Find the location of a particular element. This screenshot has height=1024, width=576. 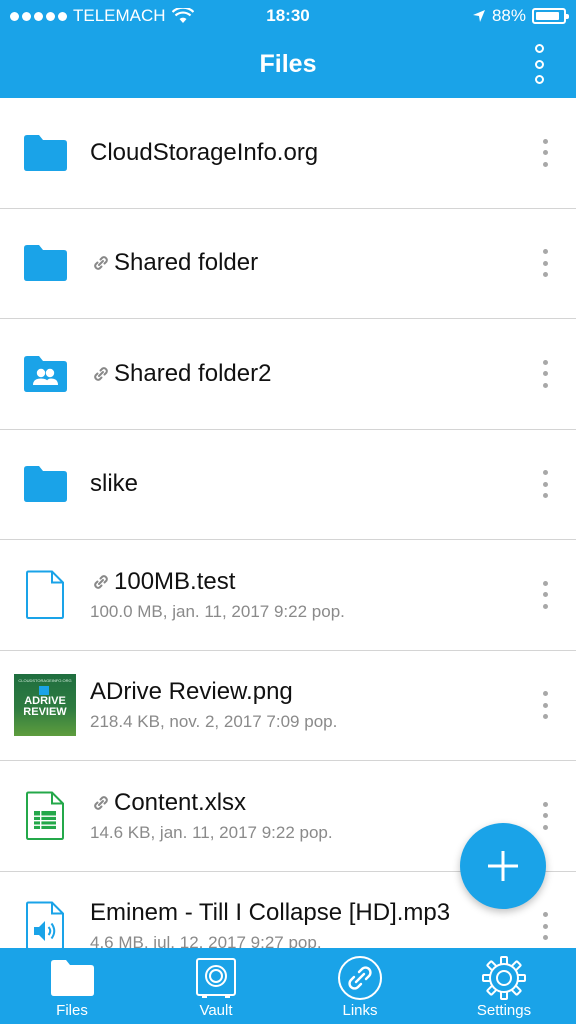

tab-settings: Settings is located at coordinates (504, 986).